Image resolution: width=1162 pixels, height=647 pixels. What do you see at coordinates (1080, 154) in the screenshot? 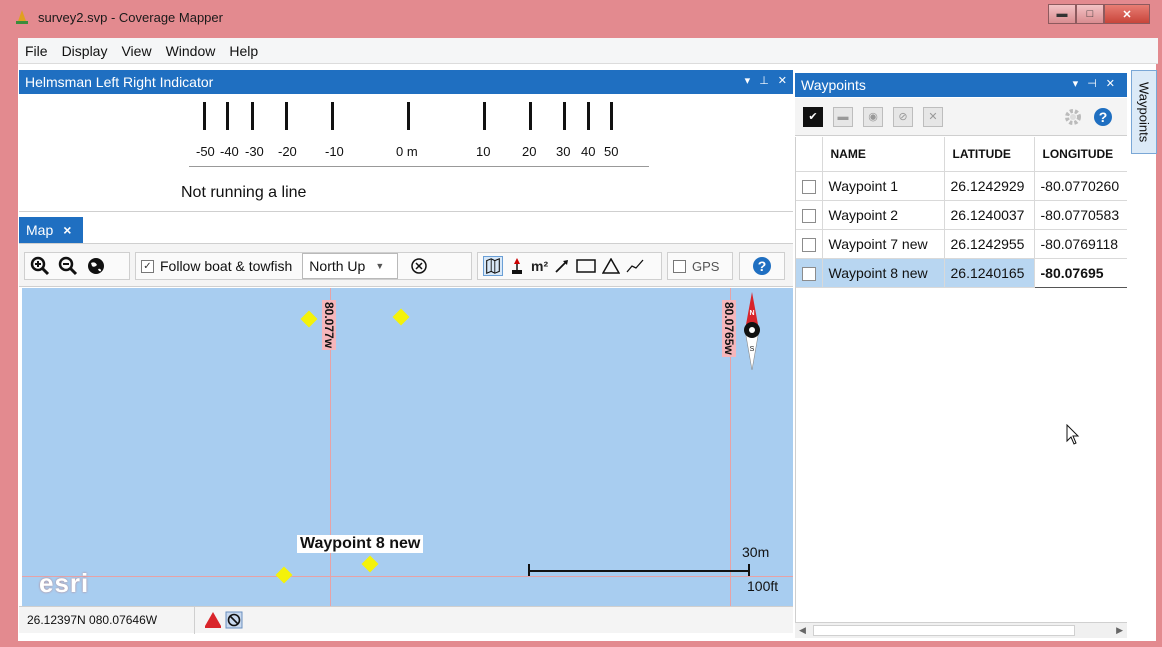
I see `column-header-longitude: LONGITUDE` at bounding box center [1080, 154].